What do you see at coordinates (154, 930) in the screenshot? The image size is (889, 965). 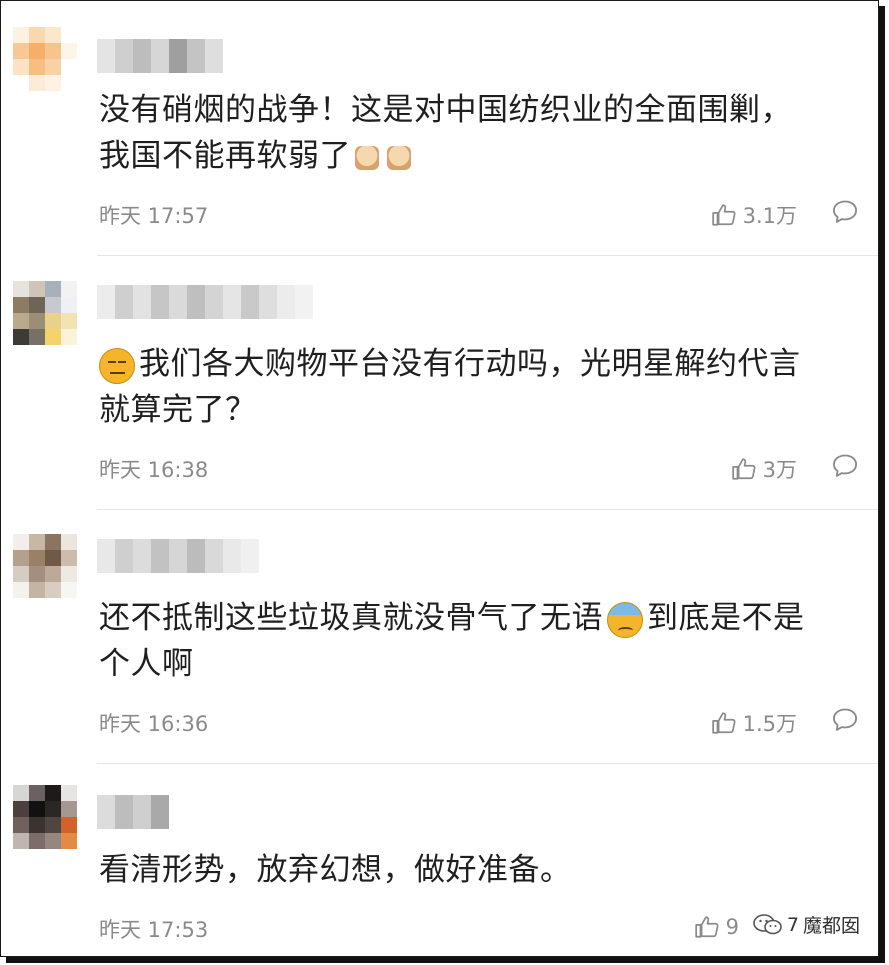 I see `comment-time: 昨天 17:53` at bounding box center [154, 930].